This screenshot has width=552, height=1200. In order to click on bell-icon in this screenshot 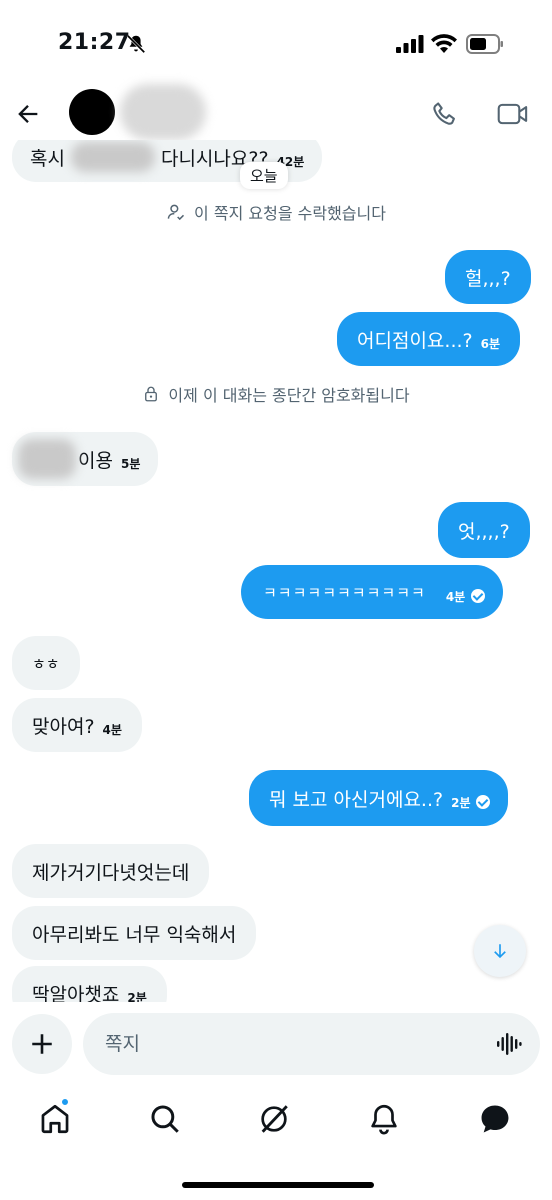, I will do `click(384, 1119)`.